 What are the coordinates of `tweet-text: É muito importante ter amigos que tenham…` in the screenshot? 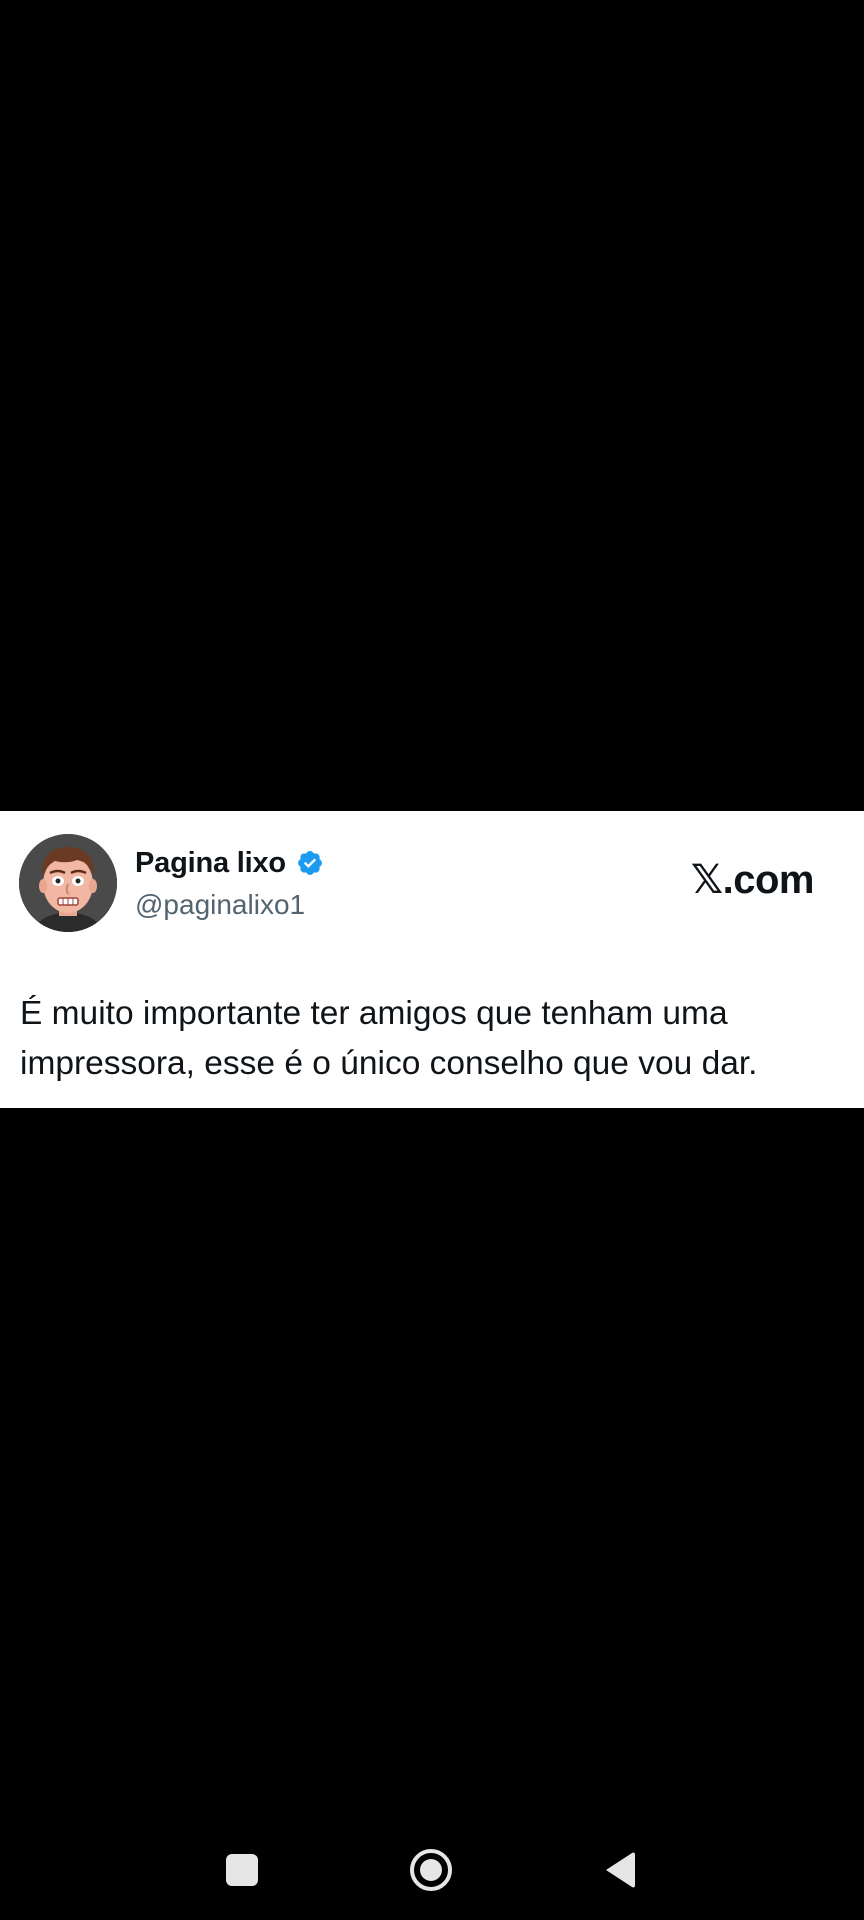 It's located at (389, 1038).